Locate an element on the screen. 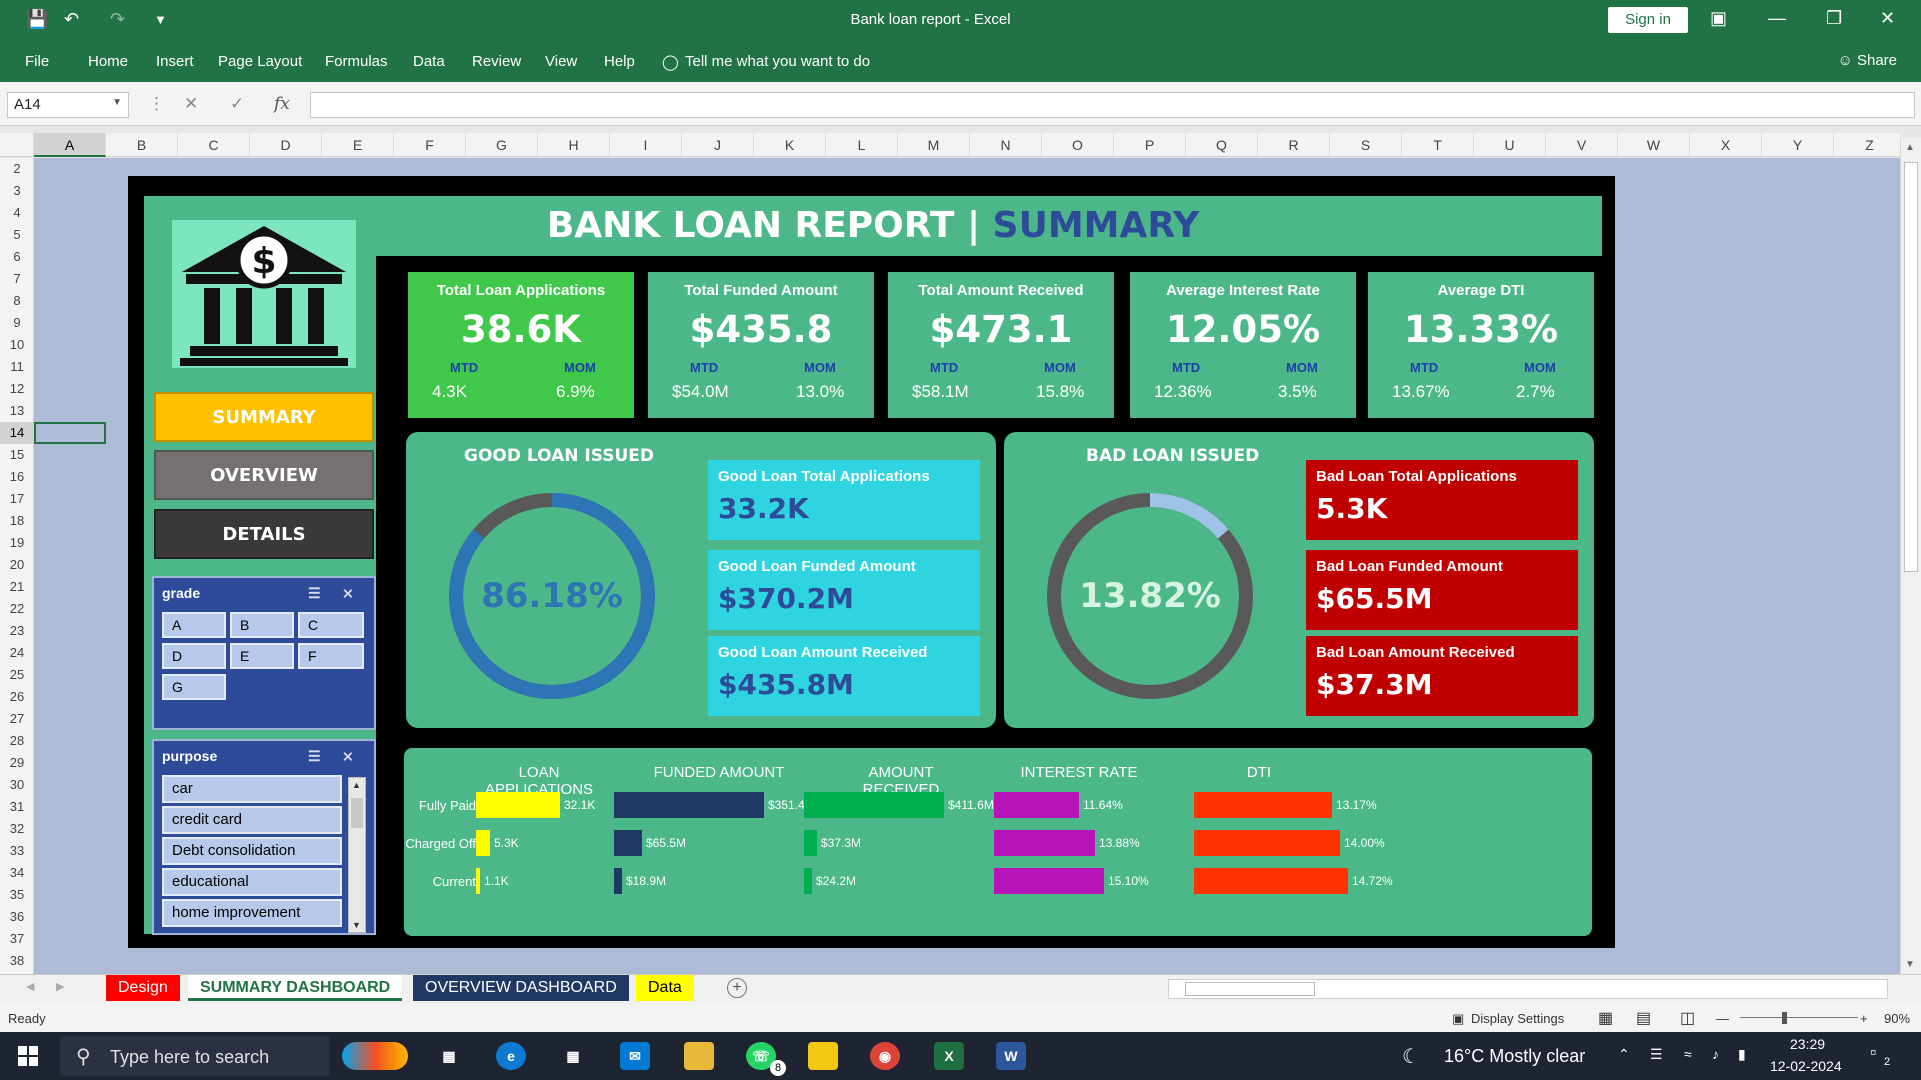  tab-view: View is located at coordinates (561, 61).